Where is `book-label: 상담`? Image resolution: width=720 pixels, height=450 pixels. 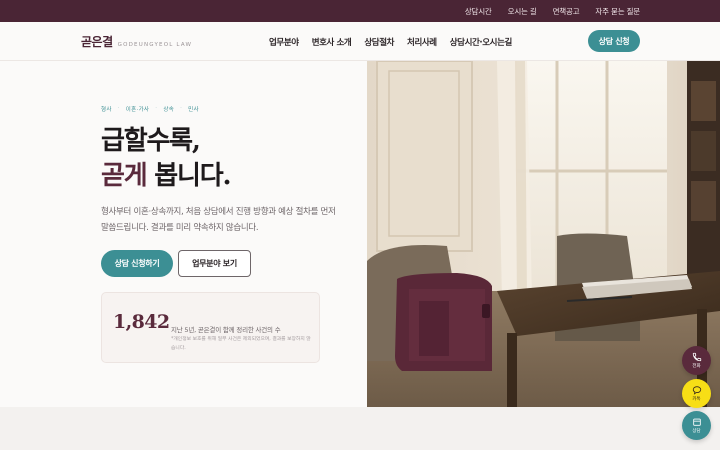 book-label: 상담 is located at coordinates (696, 431).